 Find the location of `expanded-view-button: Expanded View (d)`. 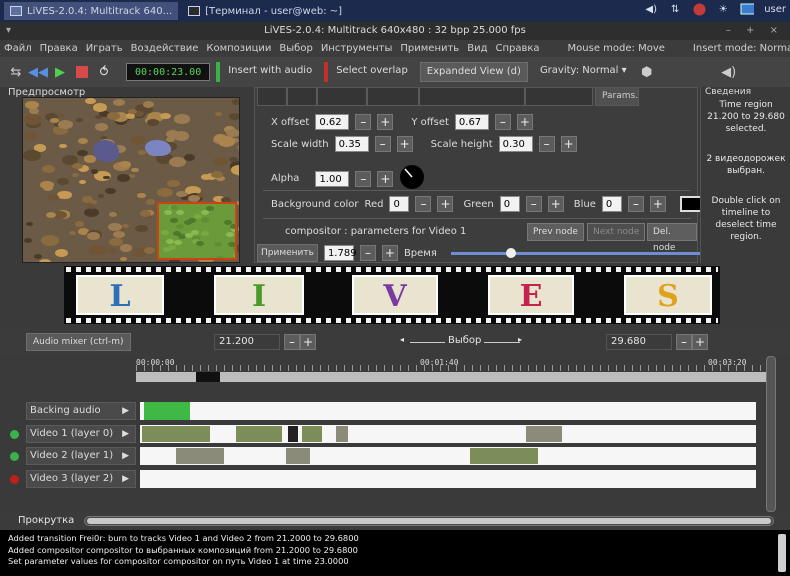

expanded-view-button: Expanded View (d) is located at coordinates (473, 72).